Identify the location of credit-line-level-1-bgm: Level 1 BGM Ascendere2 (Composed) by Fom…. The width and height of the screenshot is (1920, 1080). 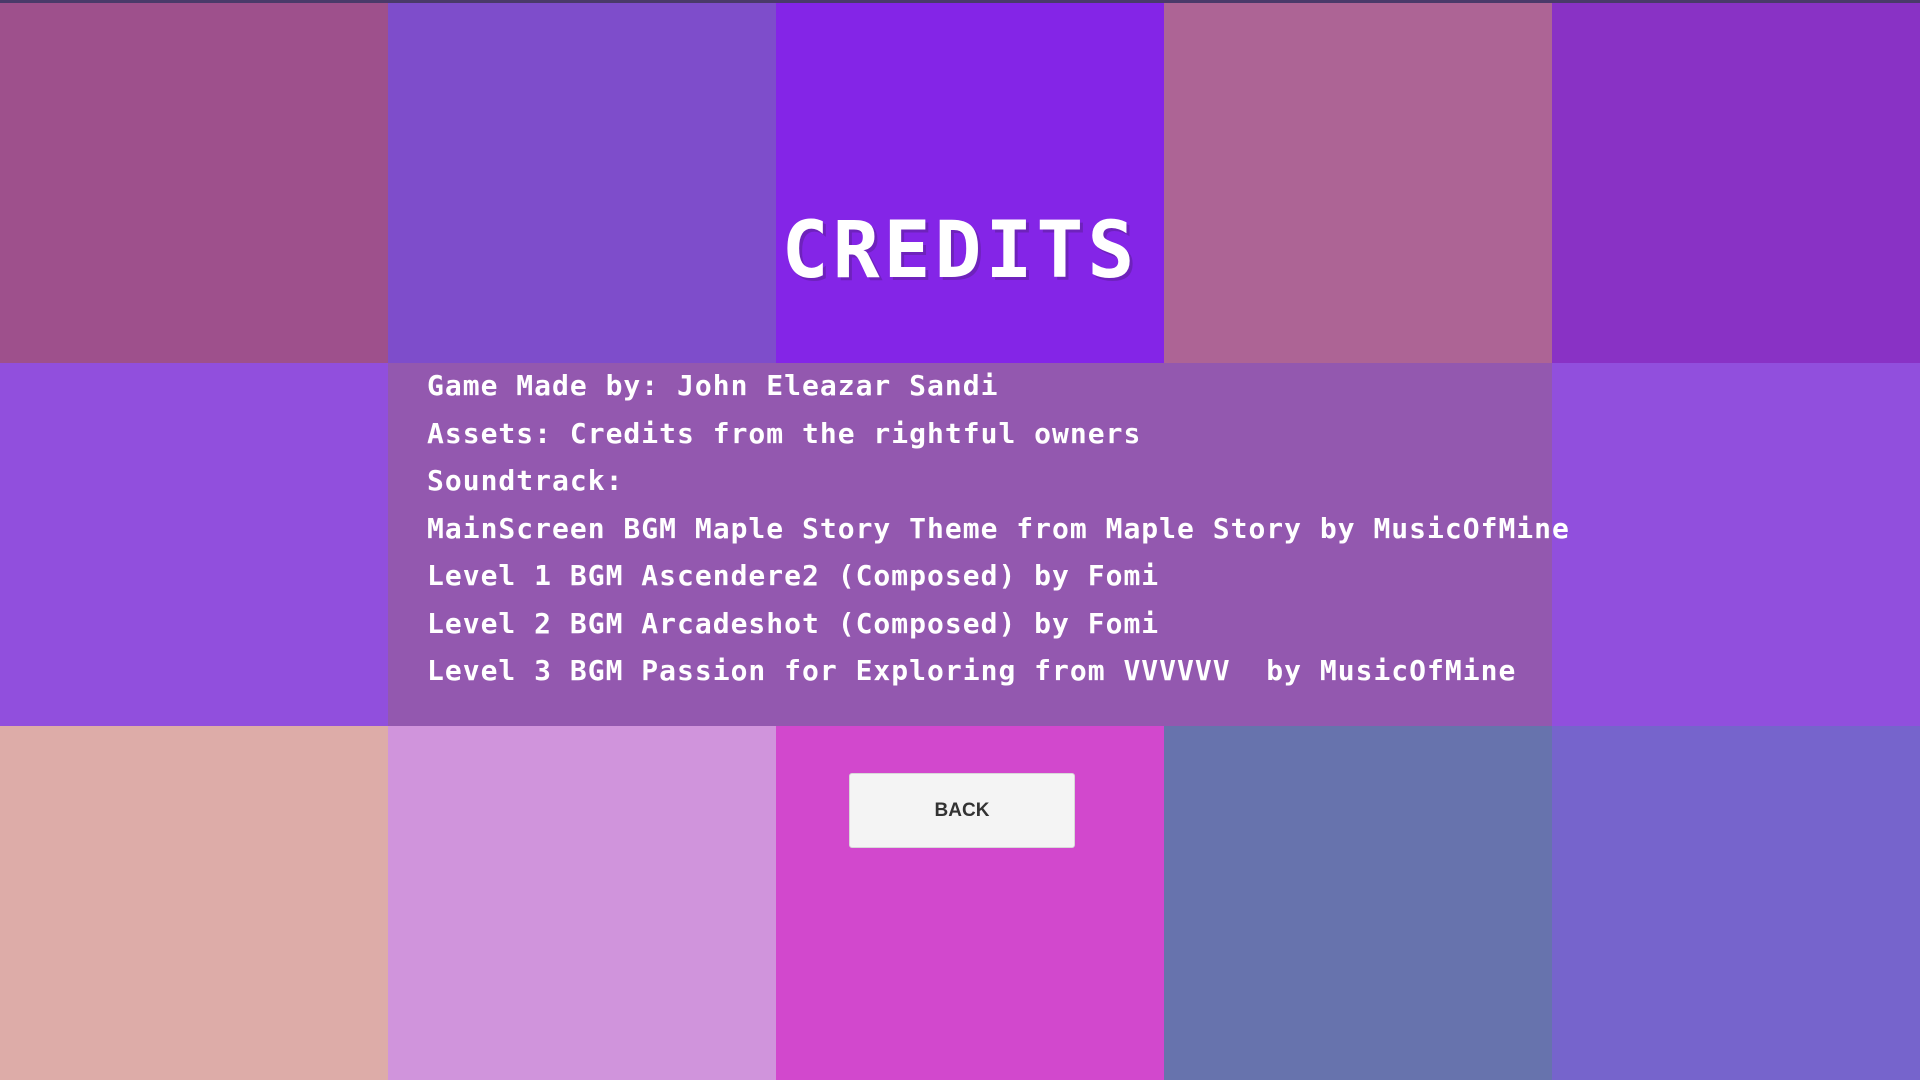
(793, 575).